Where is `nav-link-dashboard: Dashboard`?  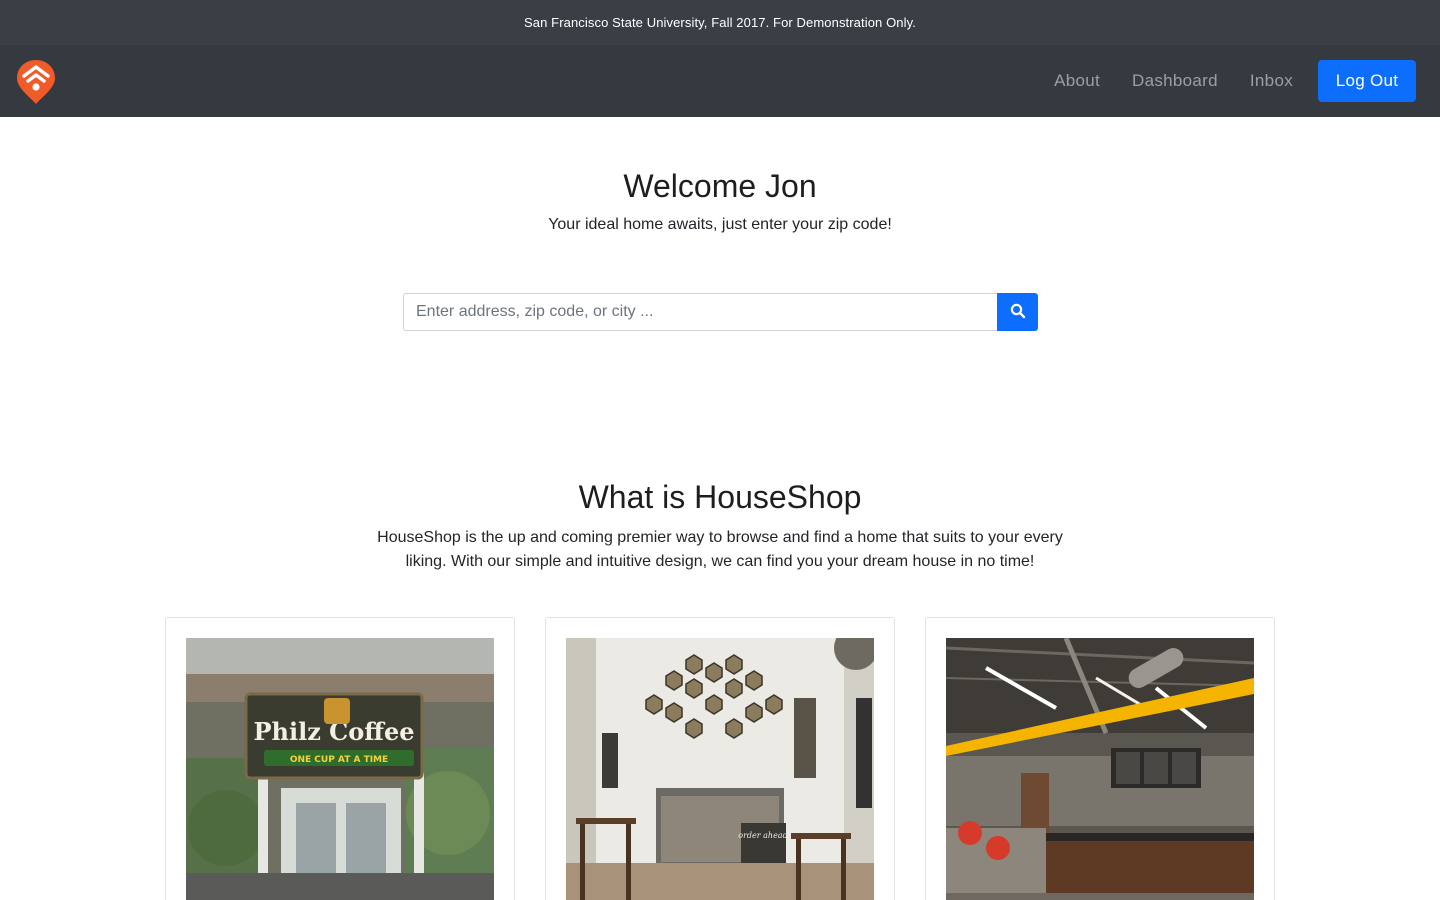 nav-link-dashboard: Dashboard is located at coordinates (1175, 81).